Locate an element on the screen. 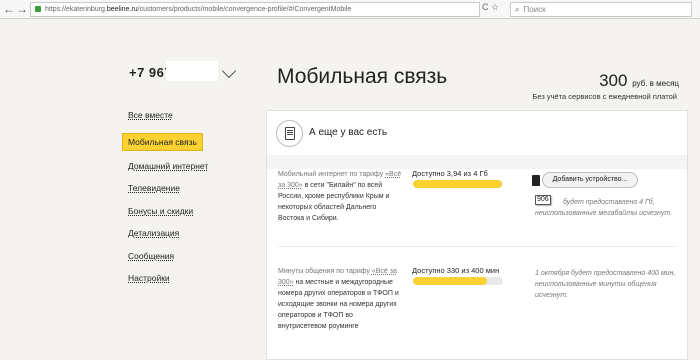  minutes-progress-fill is located at coordinates (450, 281).